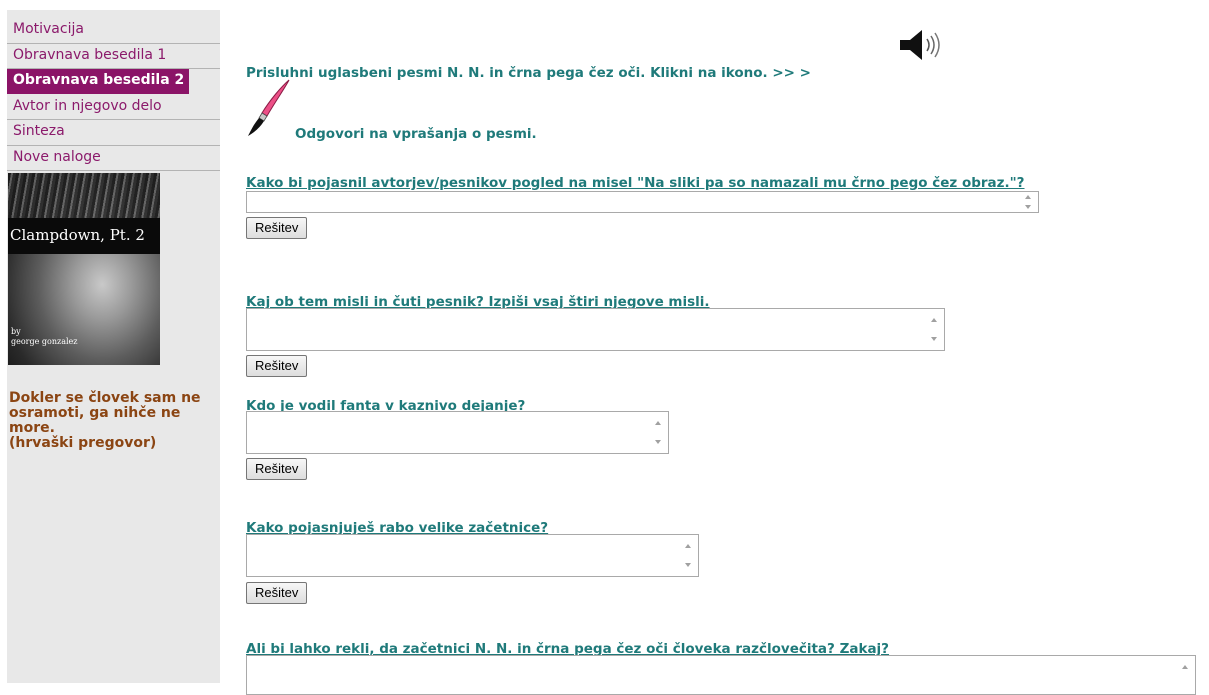 Image resolution: width=1209 pixels, height=695 pixels. What do you see at coordinates (77, 235) in the screenshot?
I see `cover-title: Clampdown, Pt. 2` at bounding box center [77, 235].